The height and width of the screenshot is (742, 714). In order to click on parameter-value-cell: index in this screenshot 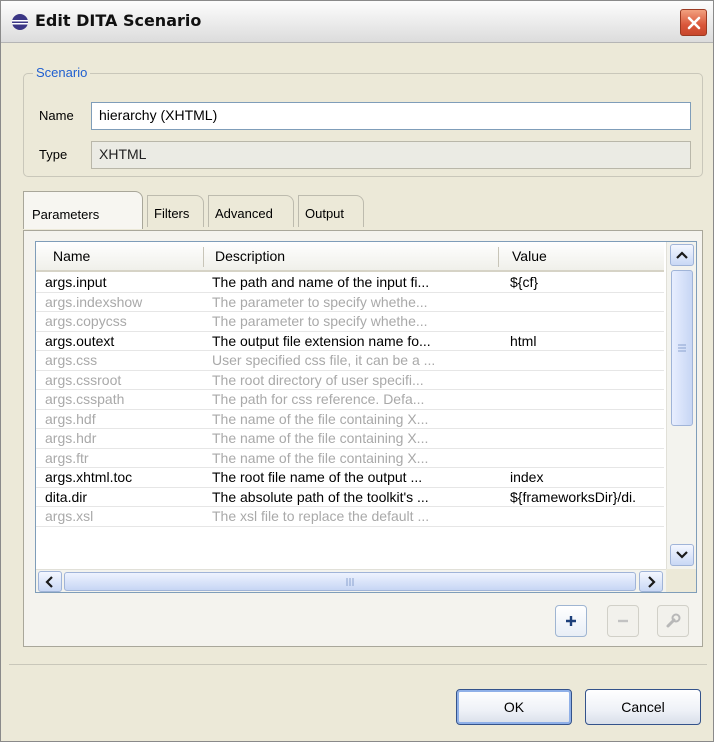, I will do `click(527, 477)`.